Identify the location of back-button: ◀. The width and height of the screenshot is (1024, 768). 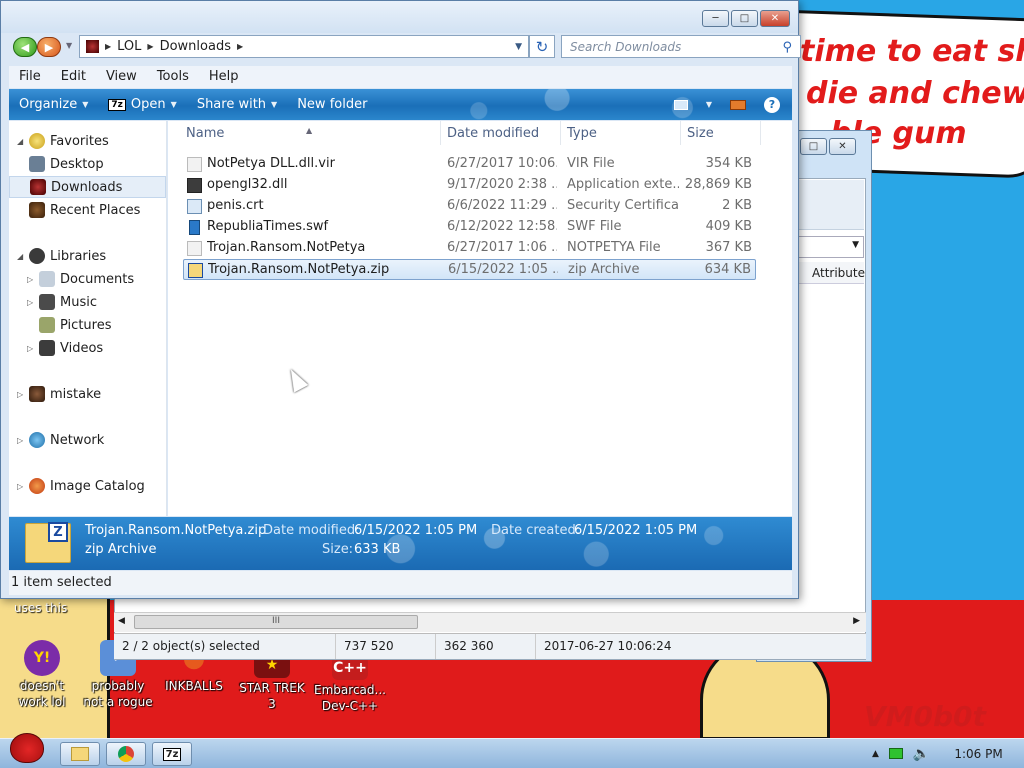
(25, 47).